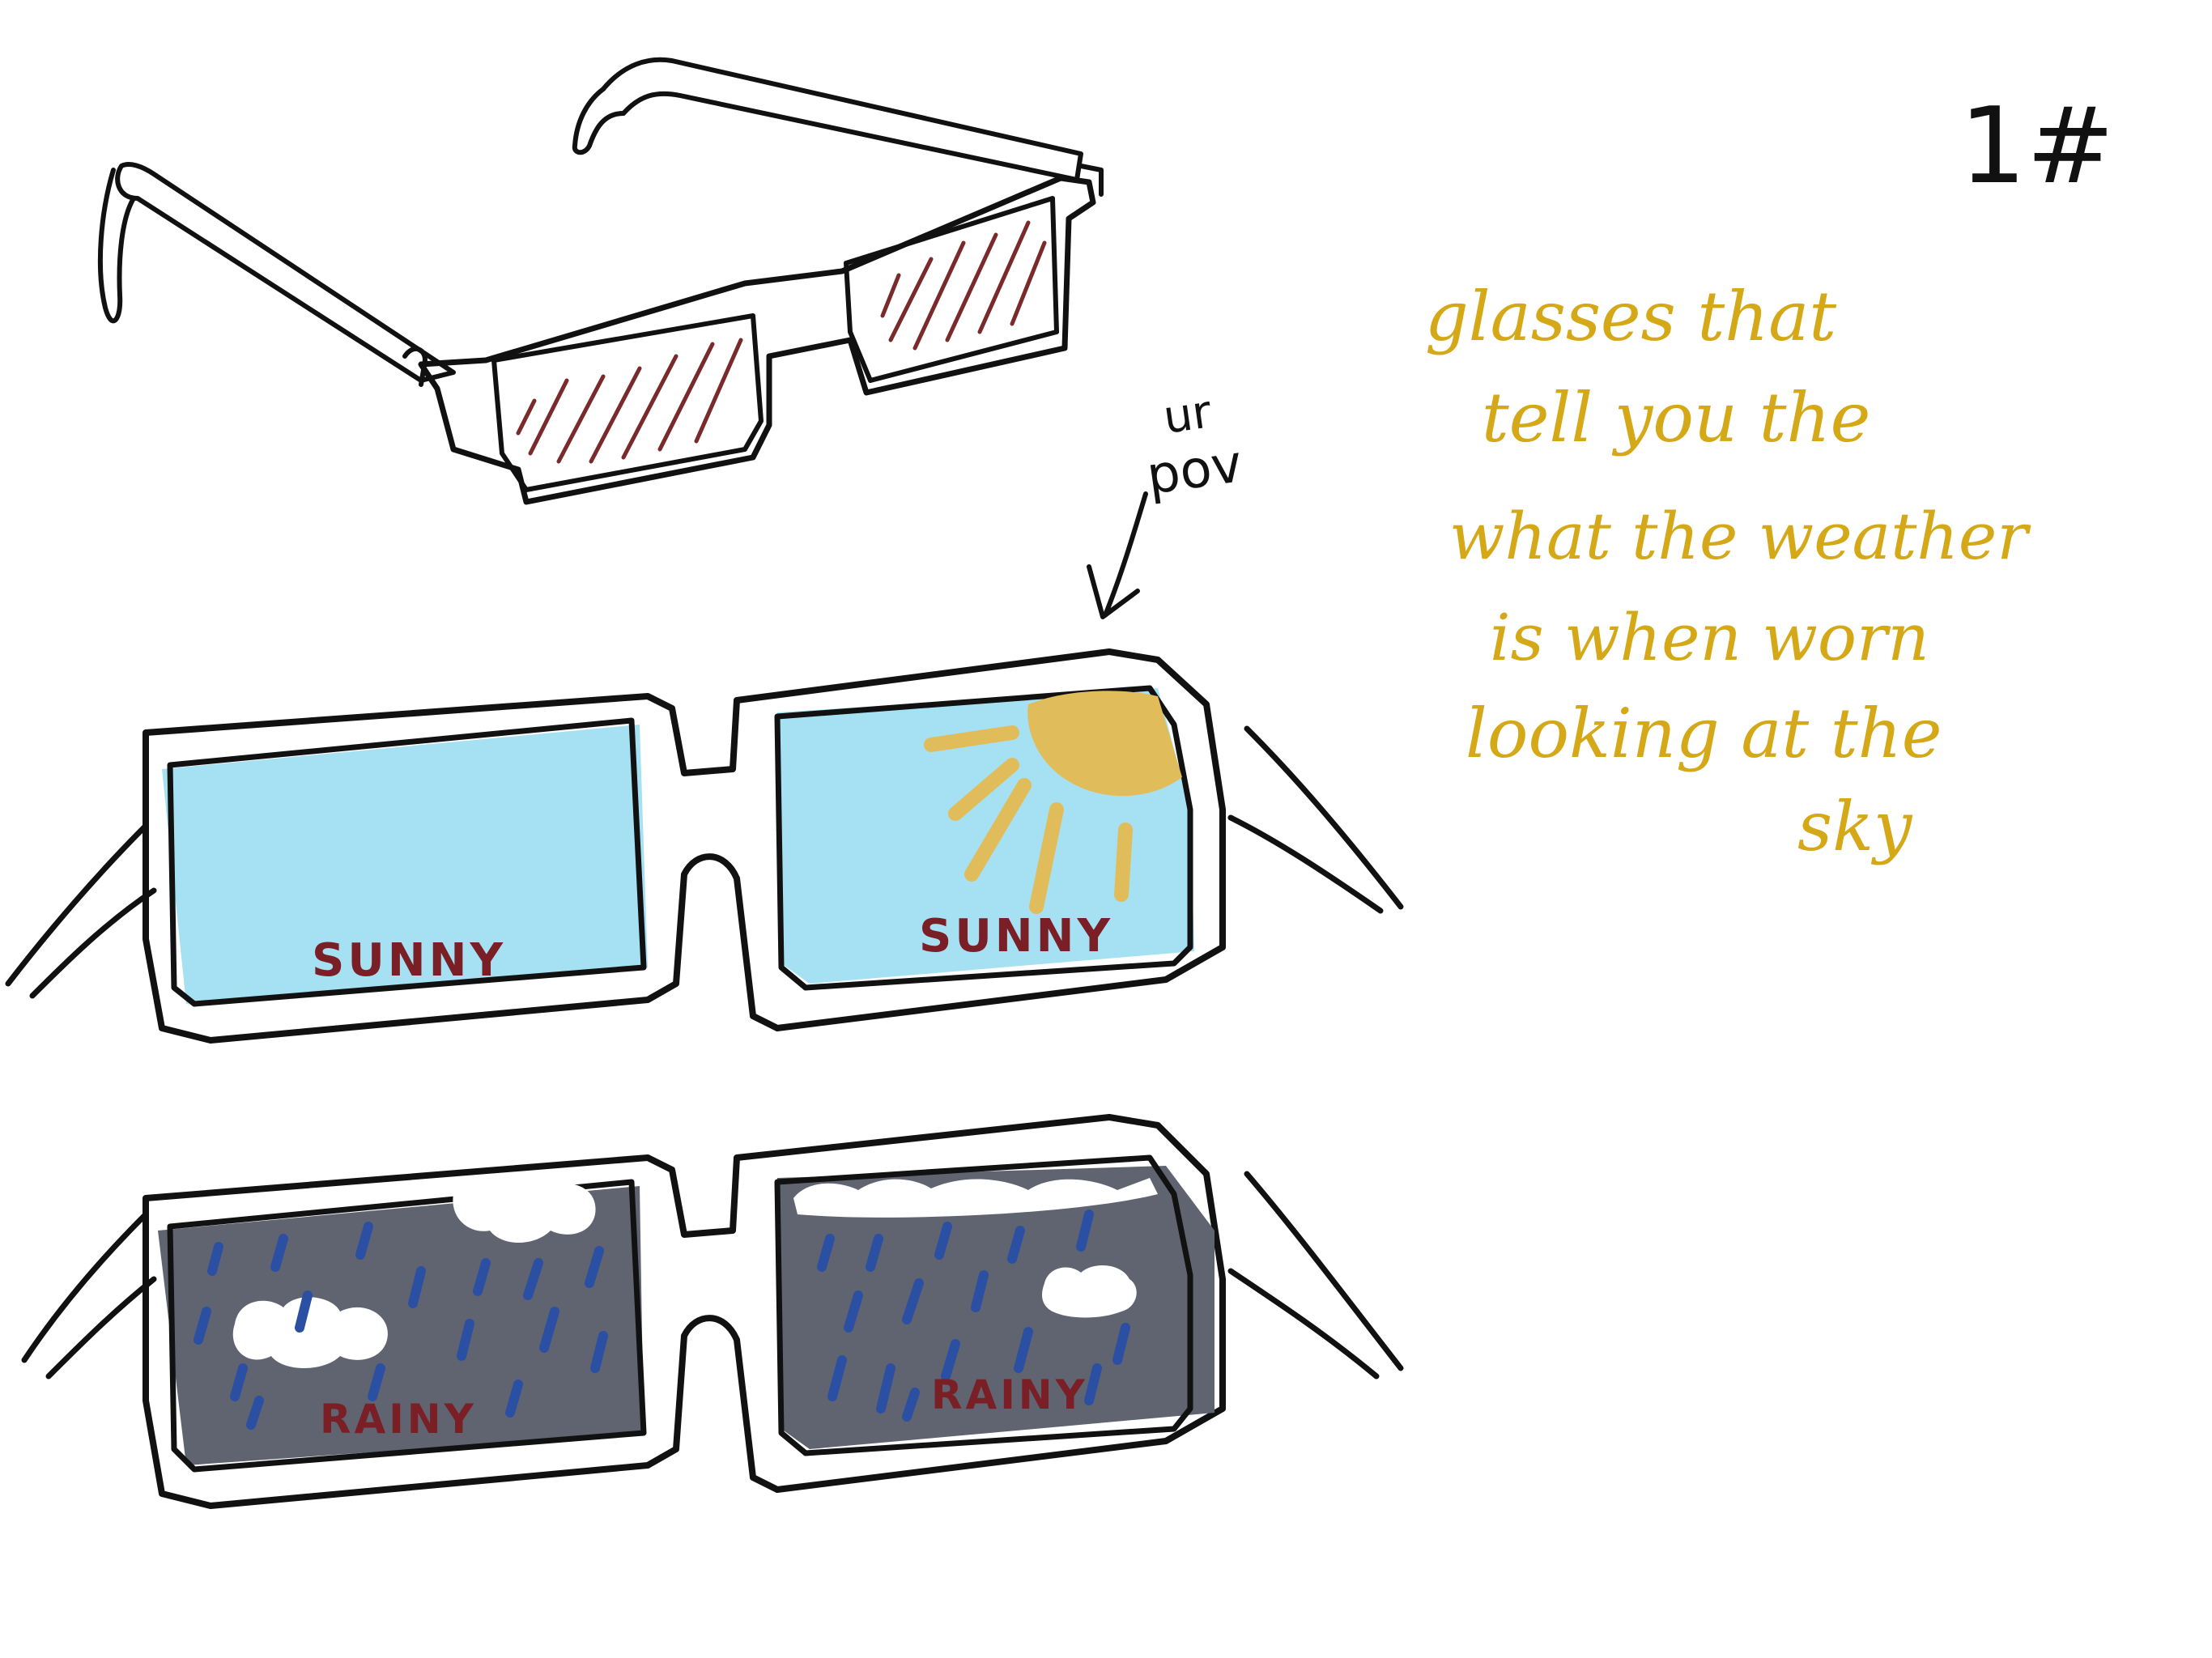 The height and width of the screenshot is (1658, 2212). I want to click on pov-label-line-1: ur, so click(1188, 414).